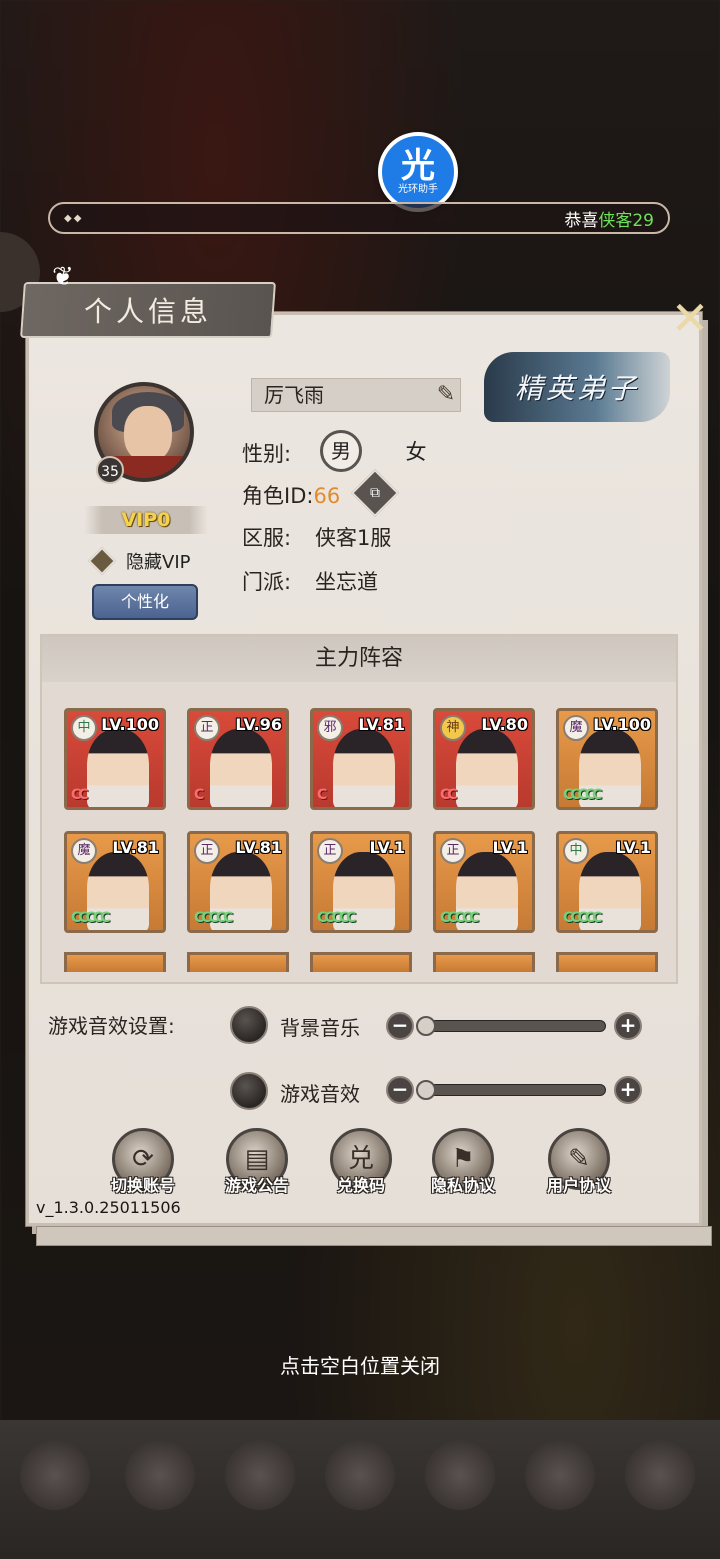 The image size is (720, 1559). I want to click on hero-faction-badge: 魔, so click(576, 728).